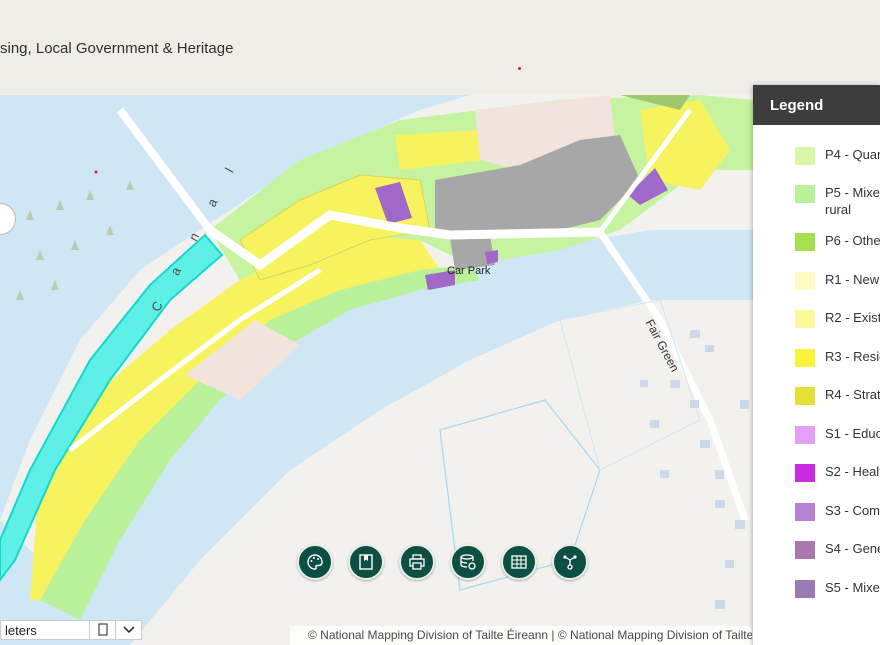 The height and width of the screenshot is (645, 880). I want to click on layers-button, so click(468, 562).